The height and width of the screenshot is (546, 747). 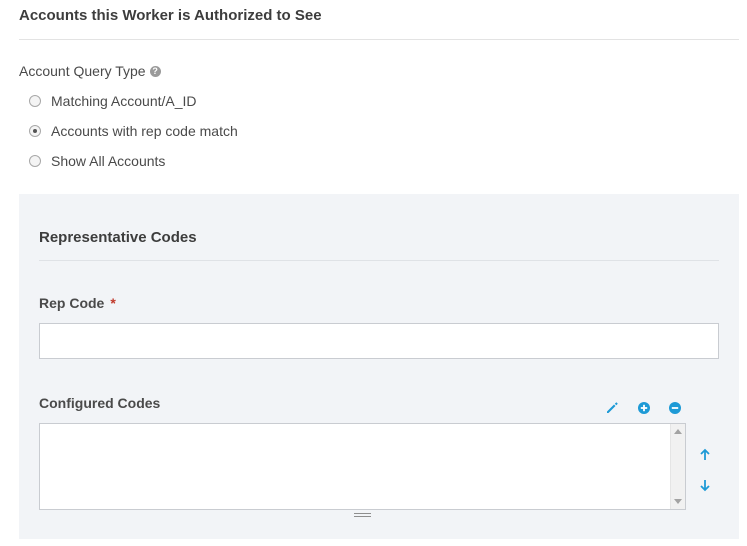 What do you see at coordinates (612, 408) in the screenshot?
I see `pencil-icon` at bounding box center [612, 408].